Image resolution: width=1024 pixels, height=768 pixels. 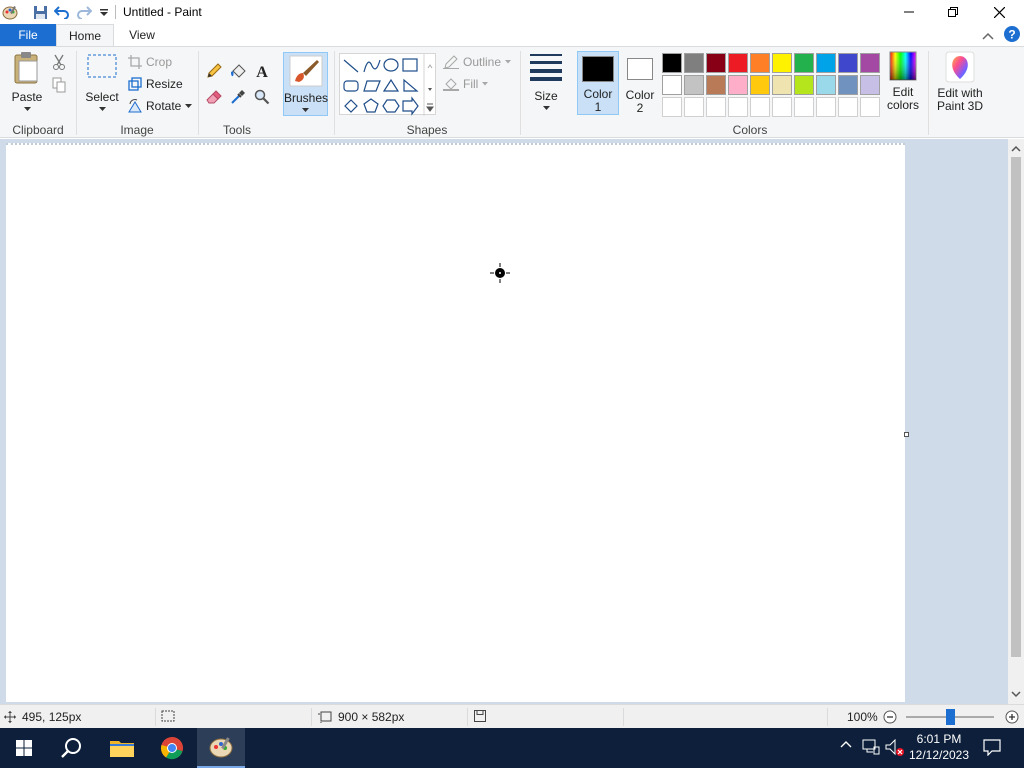 What do you see at coordinates (598, 83) in the screenshot?
I see `color1-button: Color 1` at bounding box center [598, 83].